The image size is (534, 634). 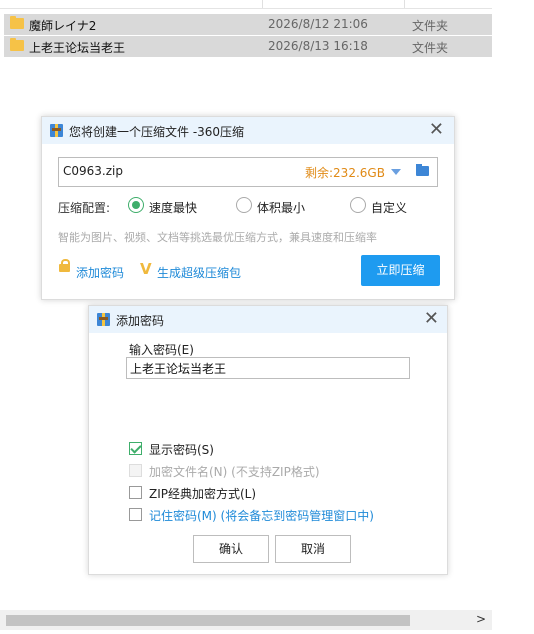 What do you see at coordinates (202, 493) in the screenshot?
I see `zip-classic-encryption-label: ZIP经典加密方式(L)` at bounding box center [202, 493].